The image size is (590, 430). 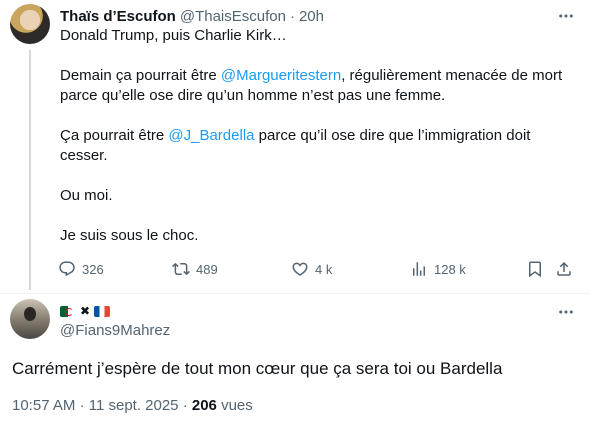 What do you see at coordinates (86, 195) in the screenshot?
I see `tweet-line-4: Ou moi.` at bounding box center [86, 195].